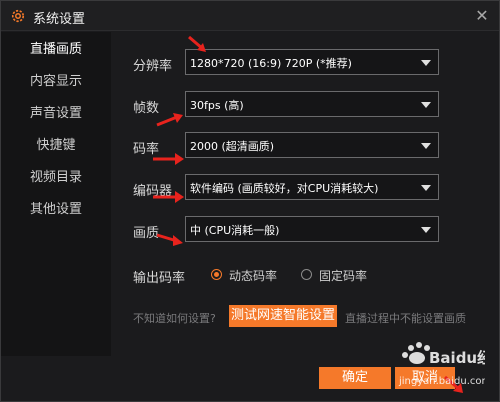  Describe the element at coordinates (284, 188) in the screenshot. I see `encoder-value: 软件编码 (画质较好，对CPU消耗较大)` at that location.